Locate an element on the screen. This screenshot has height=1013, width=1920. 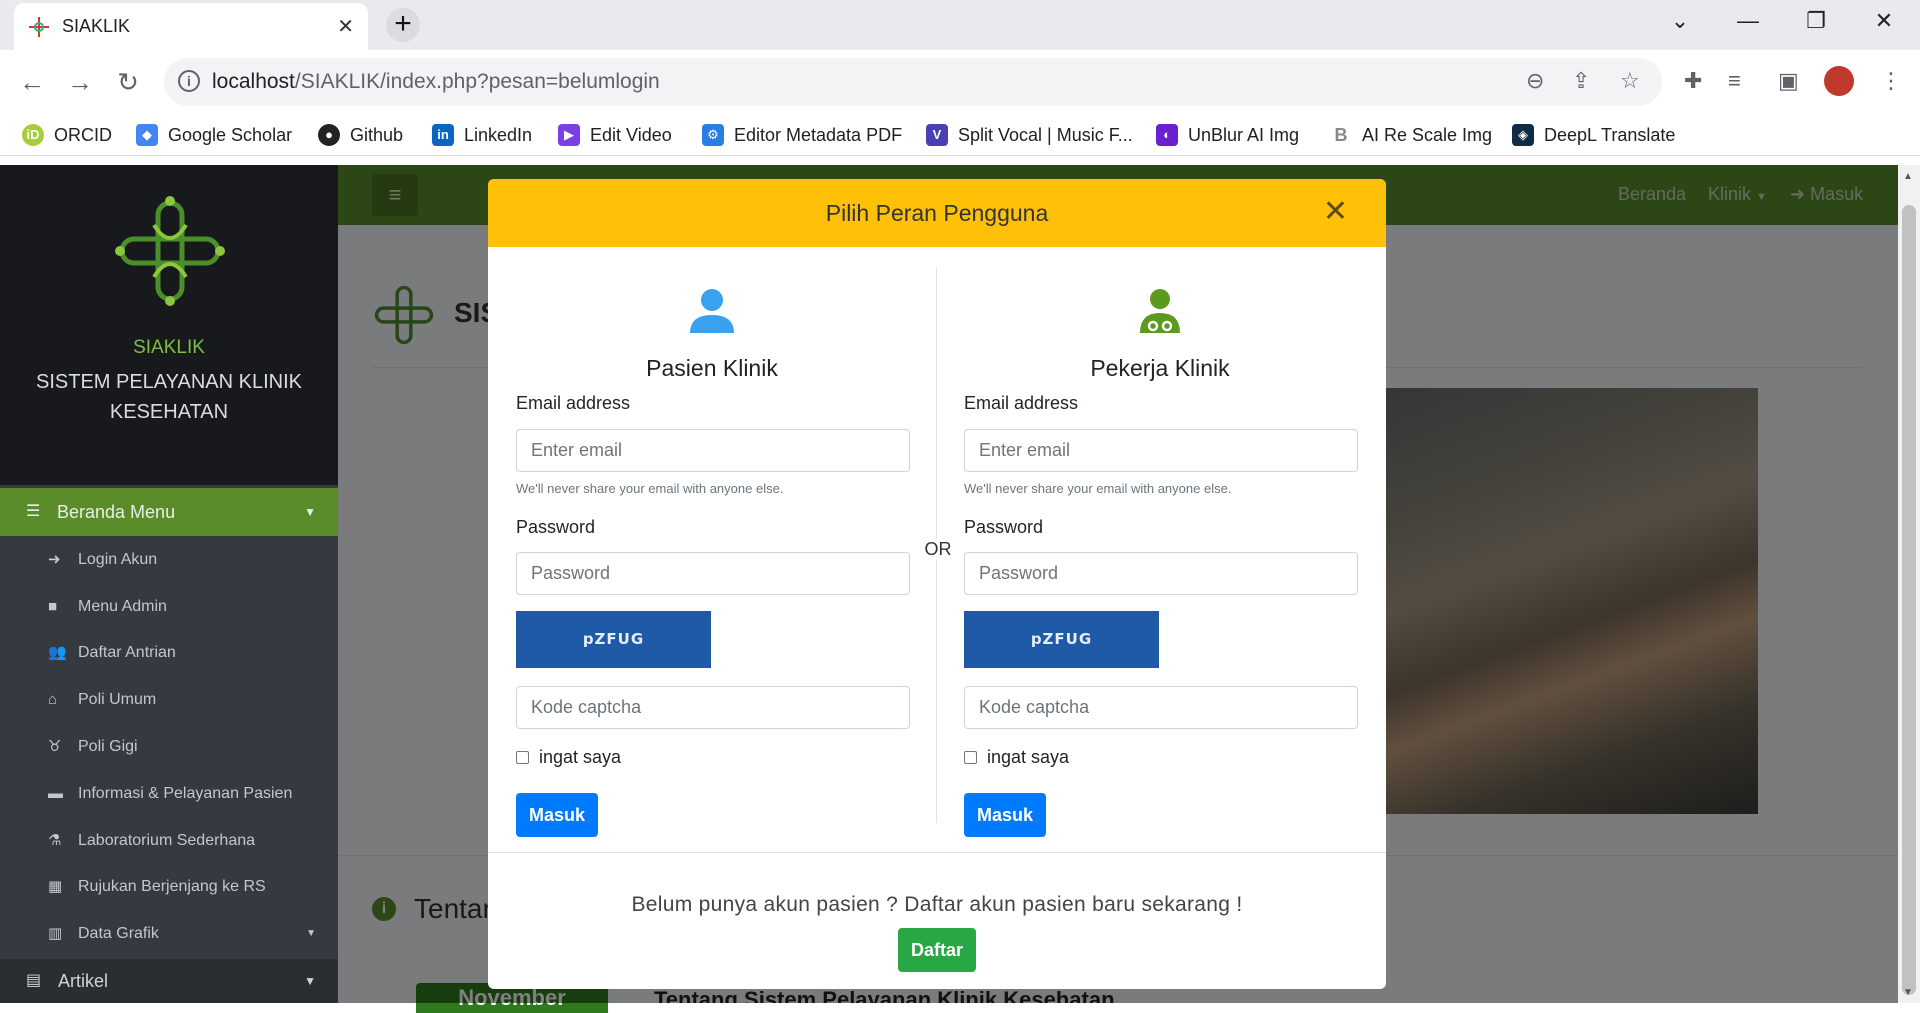
sidebar-item-data-grafik: ▥ Data Grafik ▼ is located at coordinates (169, 934).